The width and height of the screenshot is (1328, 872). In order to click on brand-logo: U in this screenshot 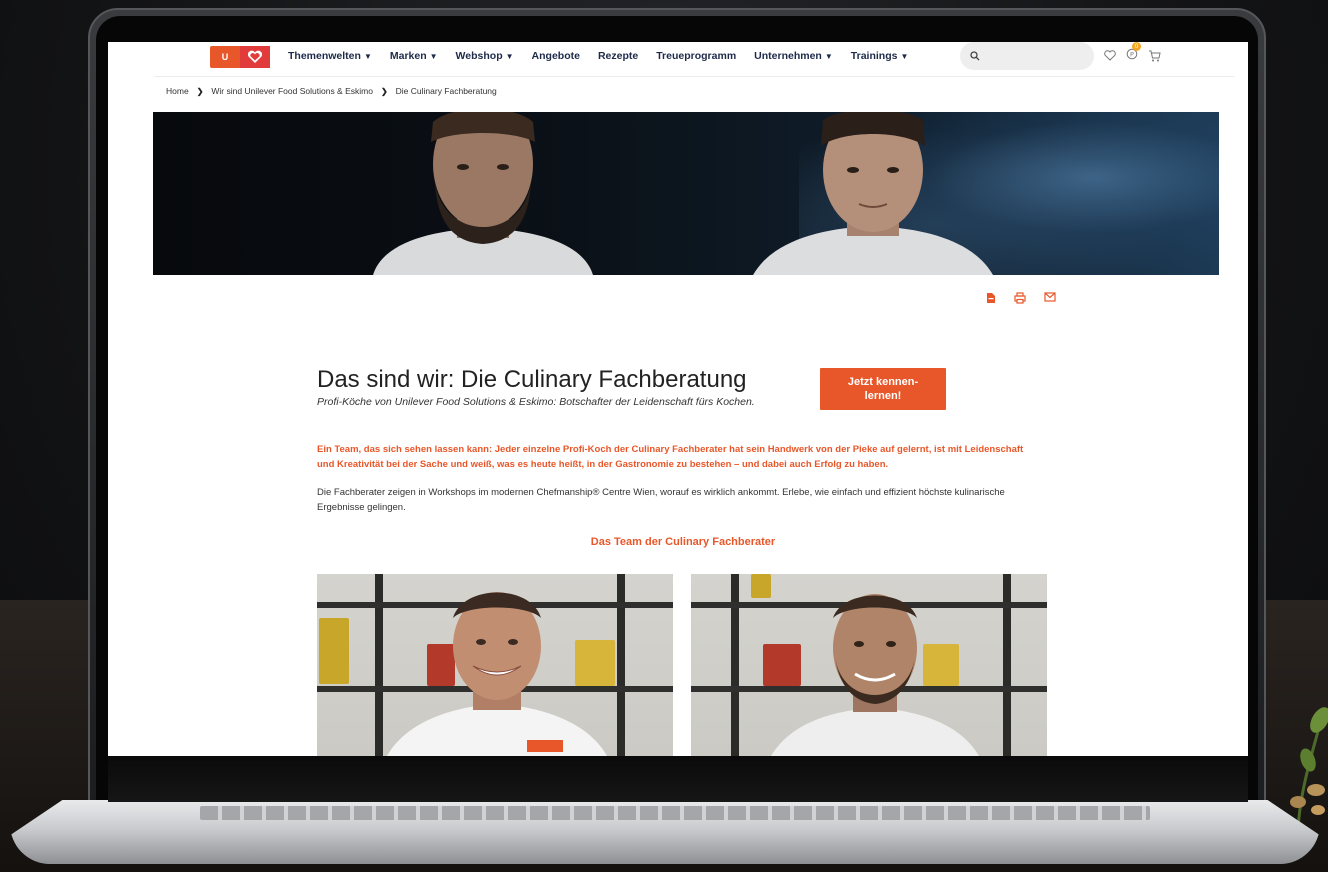, I will do `click(240, 57)`.